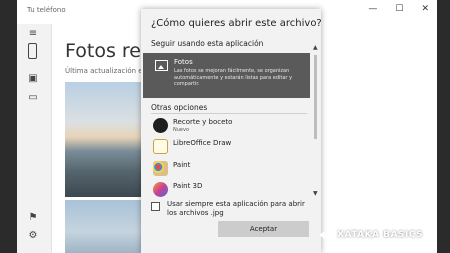 Image resolution: width=450 pixels, height=253 pixels. I want to click on app-option-snip-sketch: Recorte y boceto Nuevo, so click(228, 126).